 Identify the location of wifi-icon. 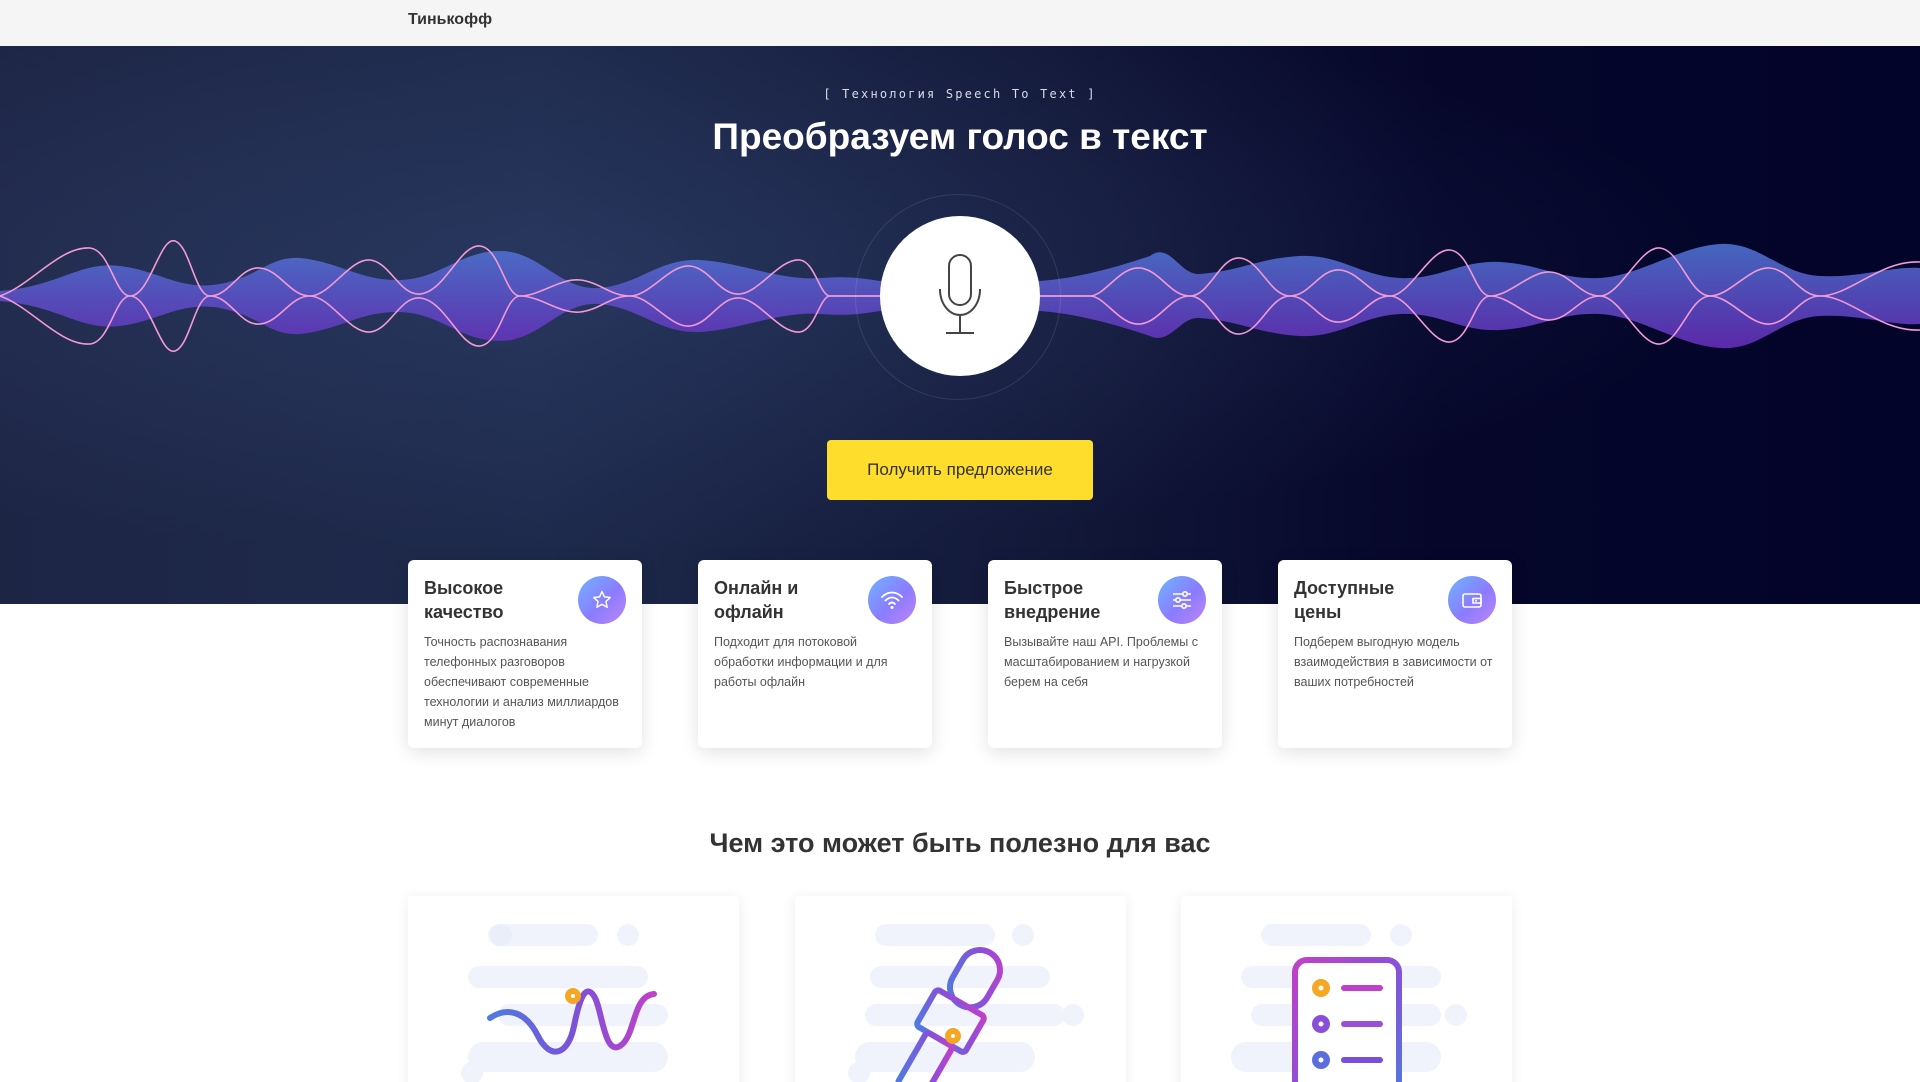
(892, 600).